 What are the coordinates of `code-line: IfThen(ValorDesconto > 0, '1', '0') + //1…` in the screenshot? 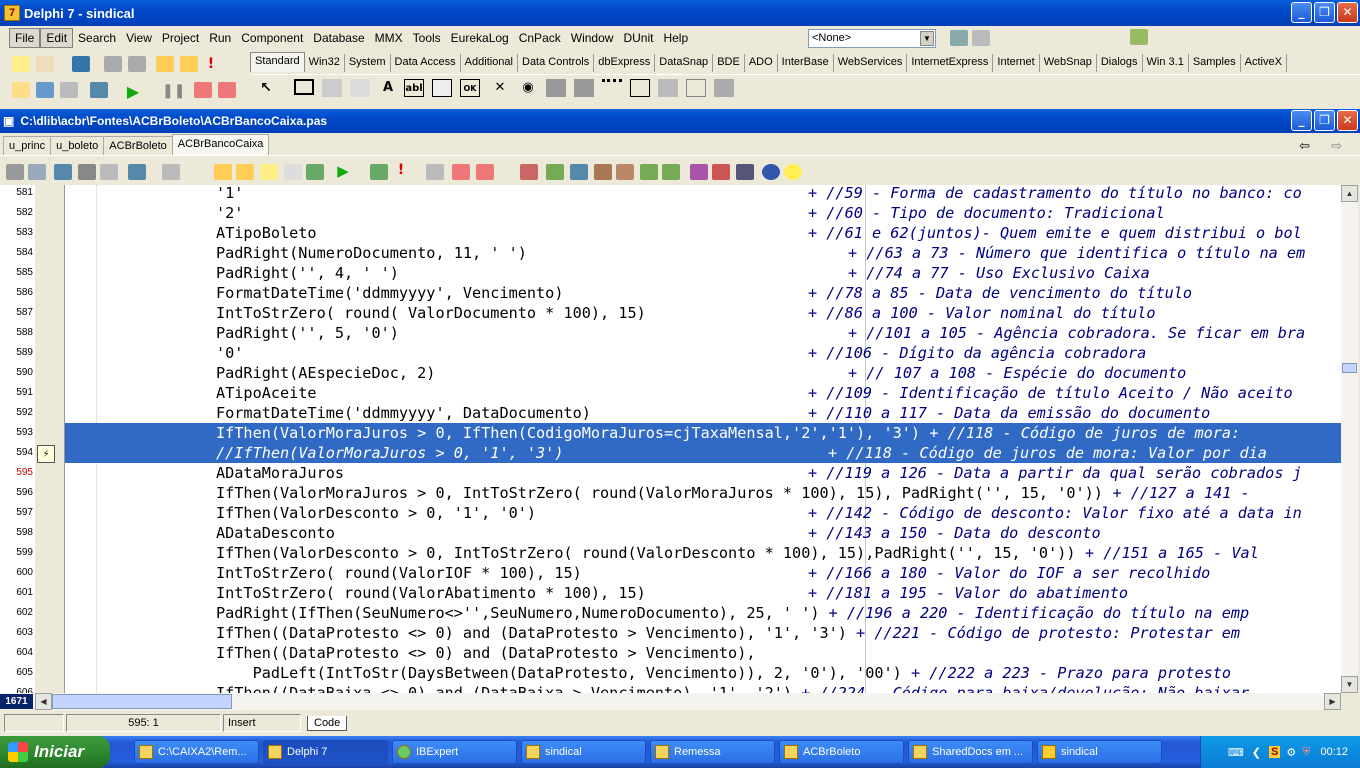 It's located at (703, 513).